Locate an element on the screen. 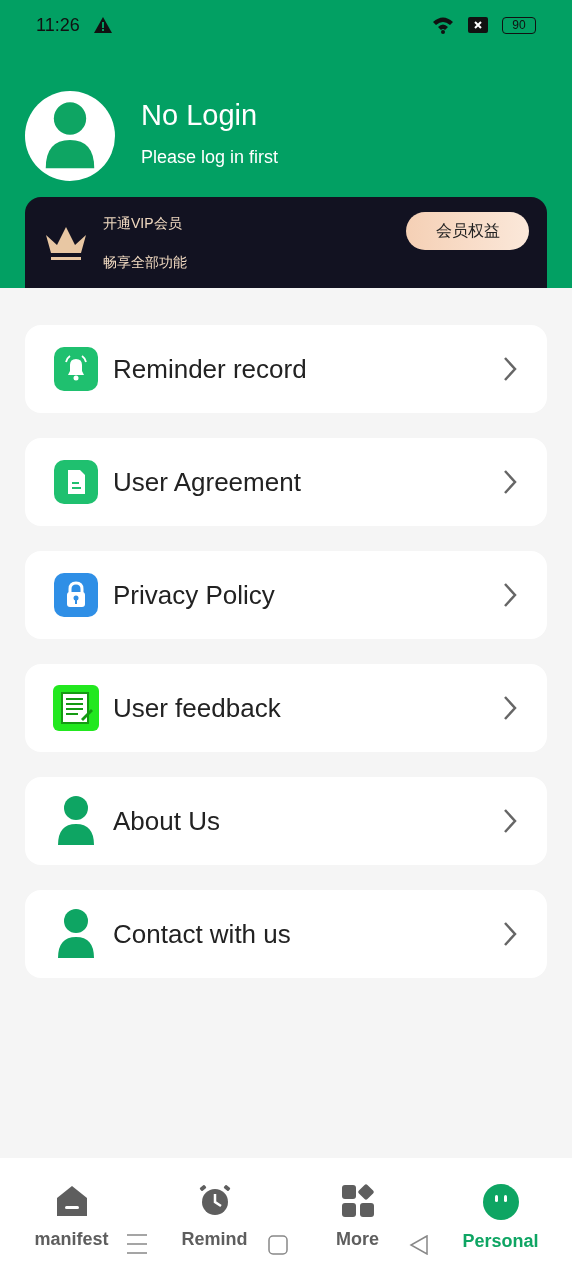  menu-label: About Us is located at coordinates (167, 821).